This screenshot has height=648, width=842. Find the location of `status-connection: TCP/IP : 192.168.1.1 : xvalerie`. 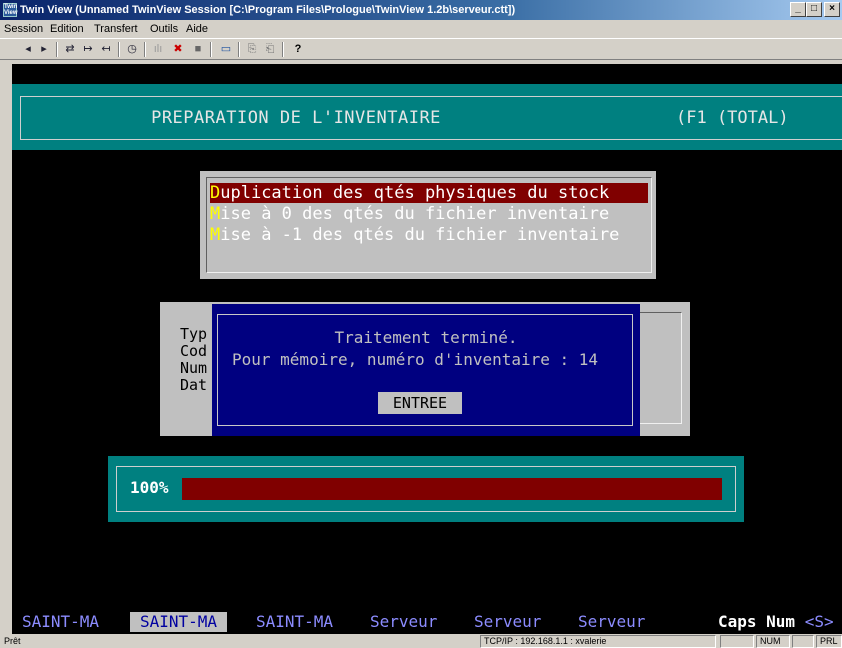

status-connection: TCP/IP : 192.168.1.1 : xvalerie is located at coordinates (598, 641).